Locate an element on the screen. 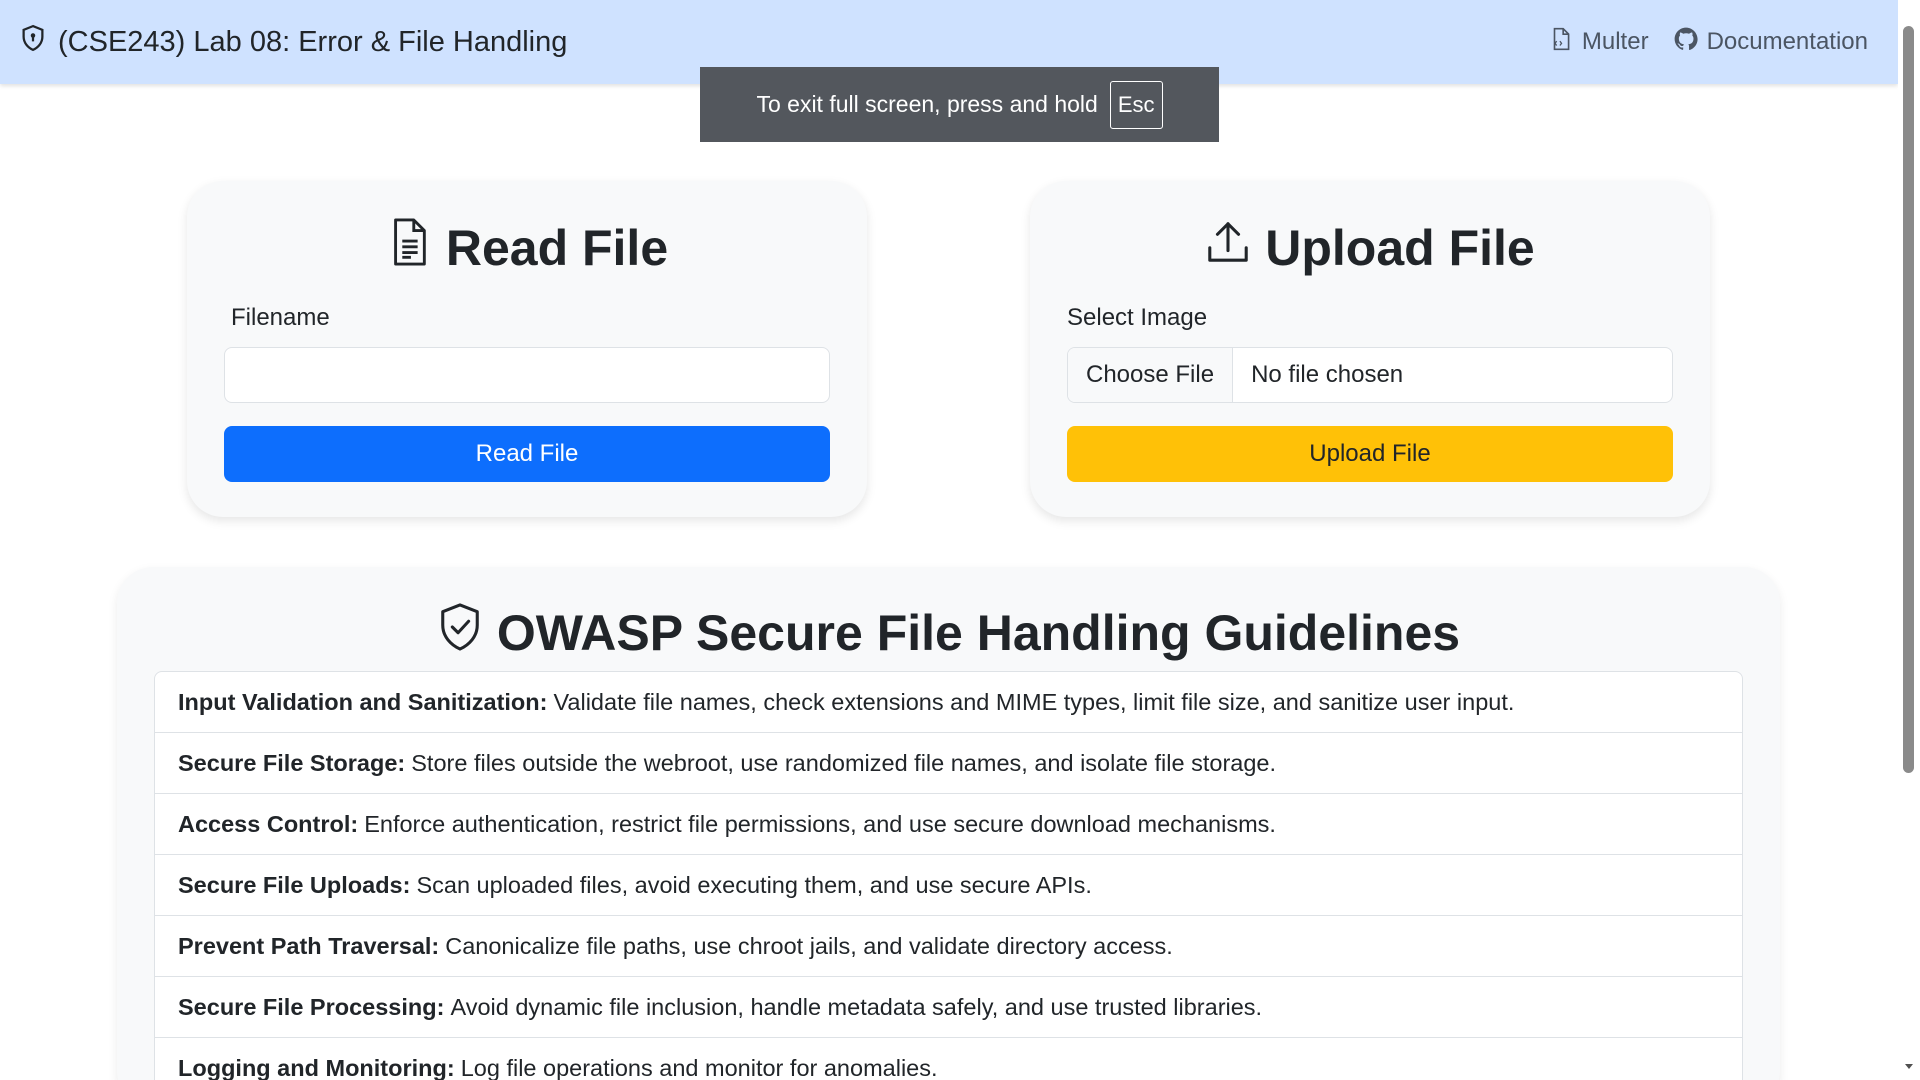 The image size is (1920, 1080). navbar-links: Multer Documentation is located at coordinates (1708, 42).